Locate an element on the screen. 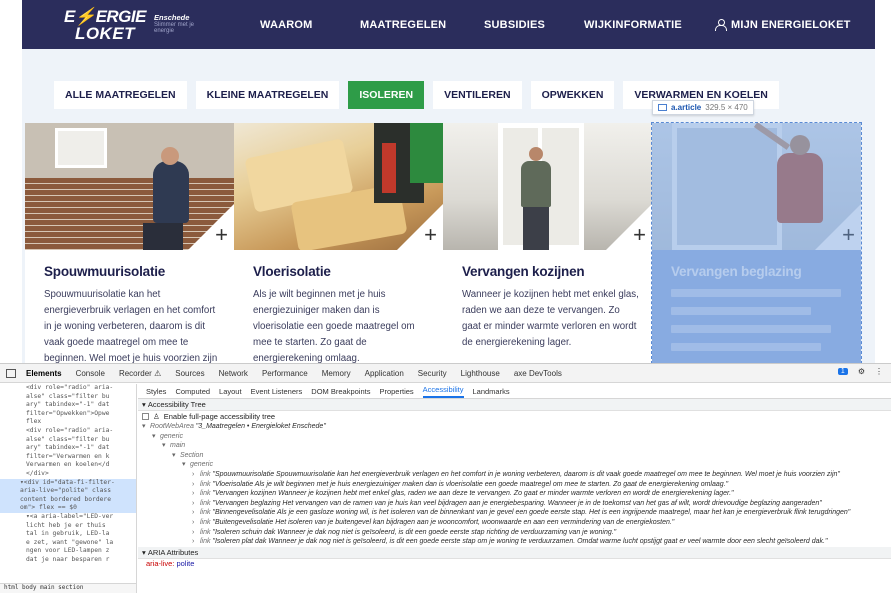 The image size is (891, 593). tab-accessibility: Accessibility is located at coordinates (443, 391).